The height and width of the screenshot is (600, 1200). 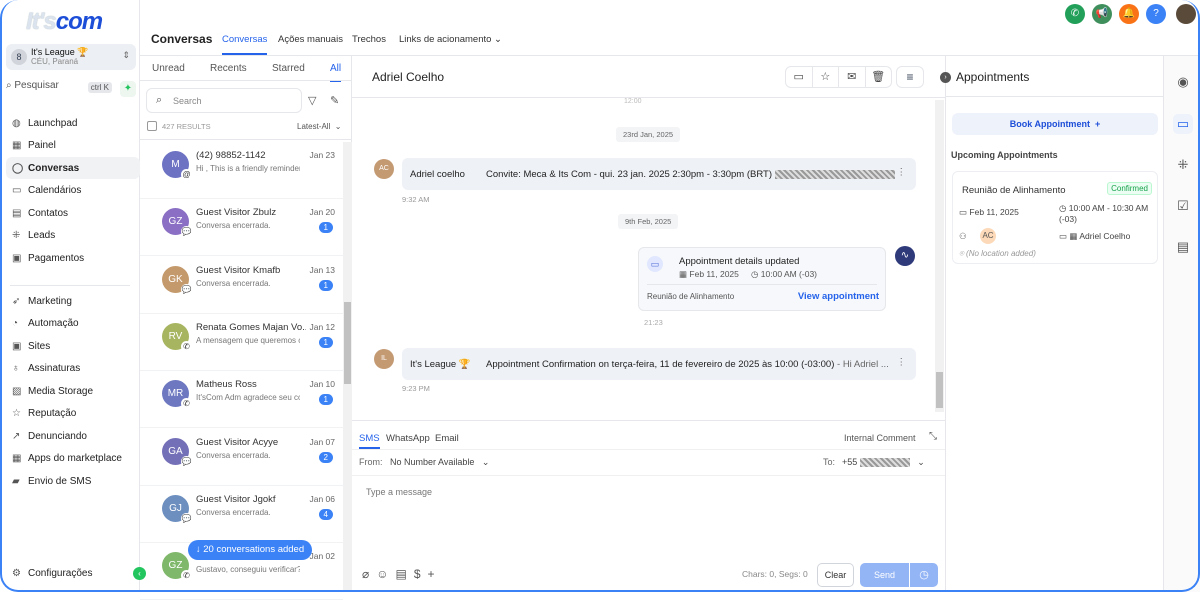 I want to click on sidebar-item: ☆ Reputação, so click(x=73, y=414).